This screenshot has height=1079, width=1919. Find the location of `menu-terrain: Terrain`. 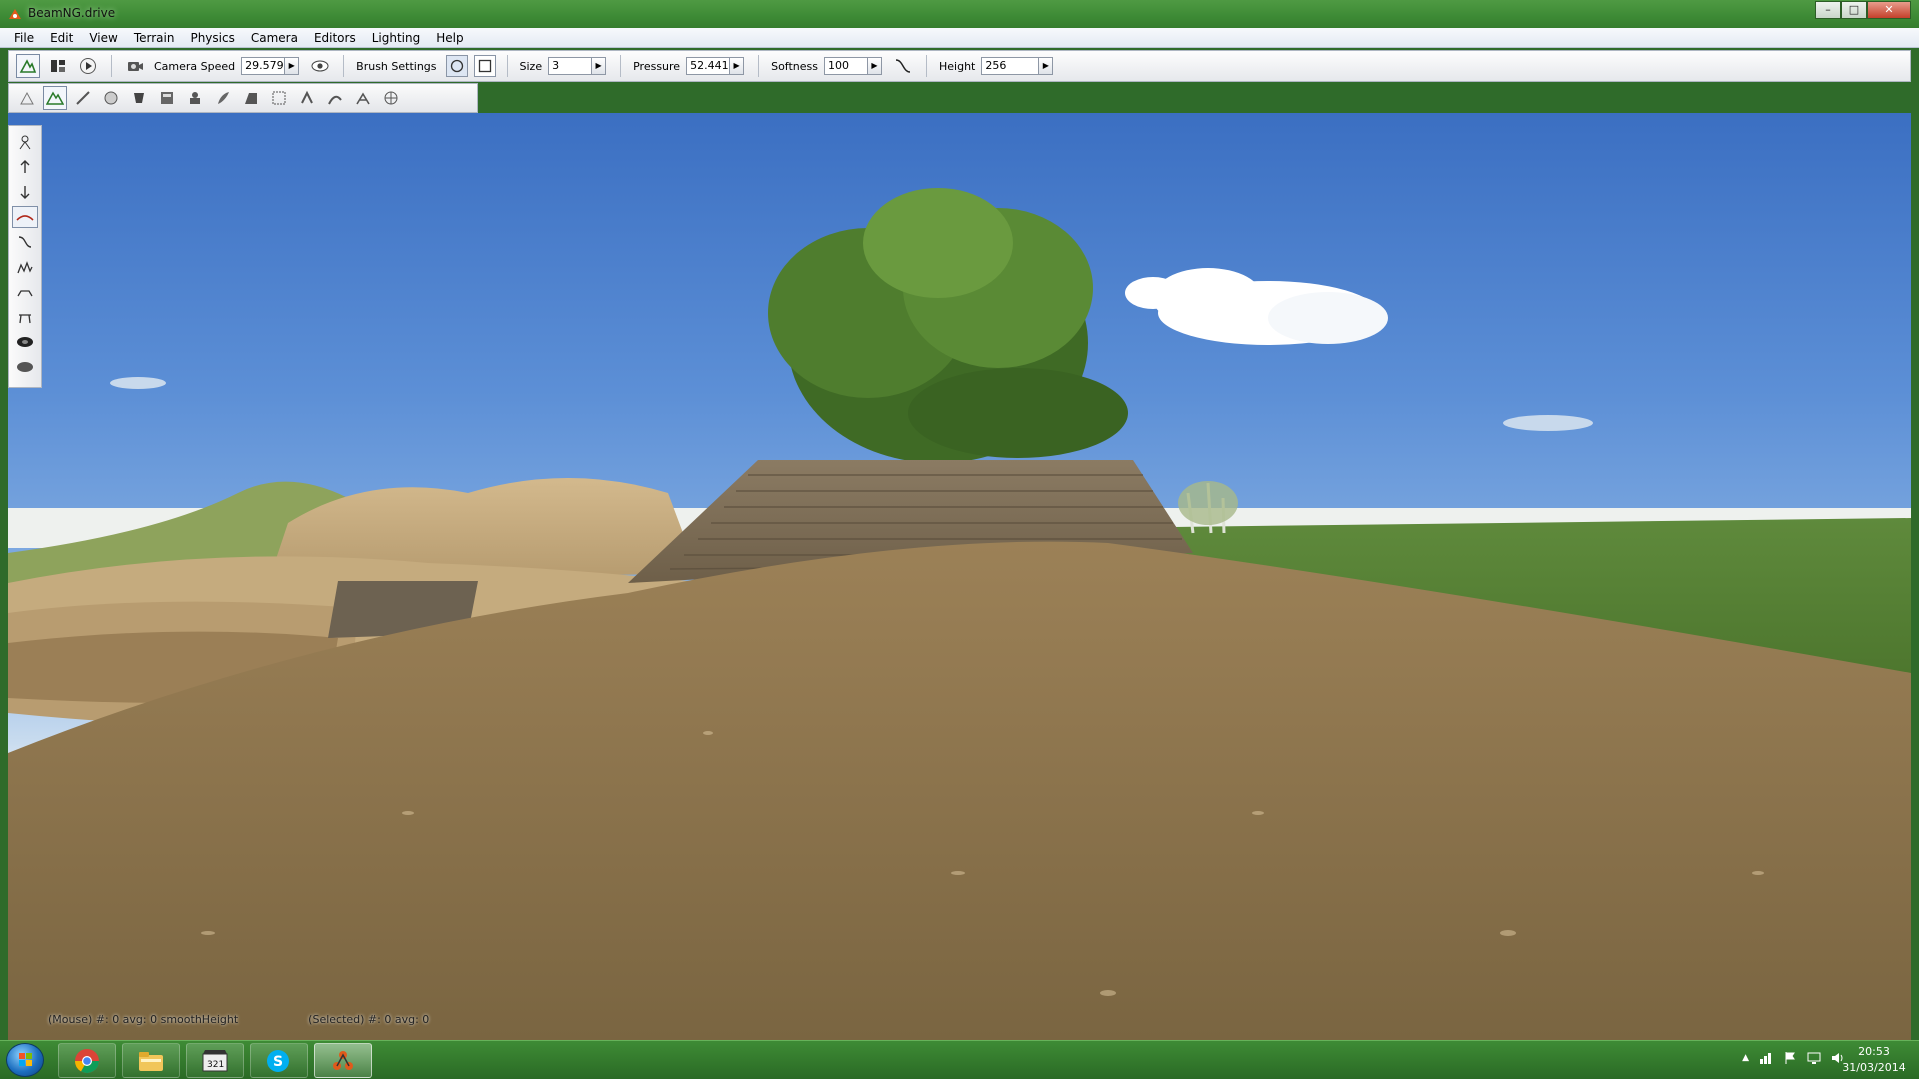

menu-terrain: Terrain is located at coordinates (154, 38).